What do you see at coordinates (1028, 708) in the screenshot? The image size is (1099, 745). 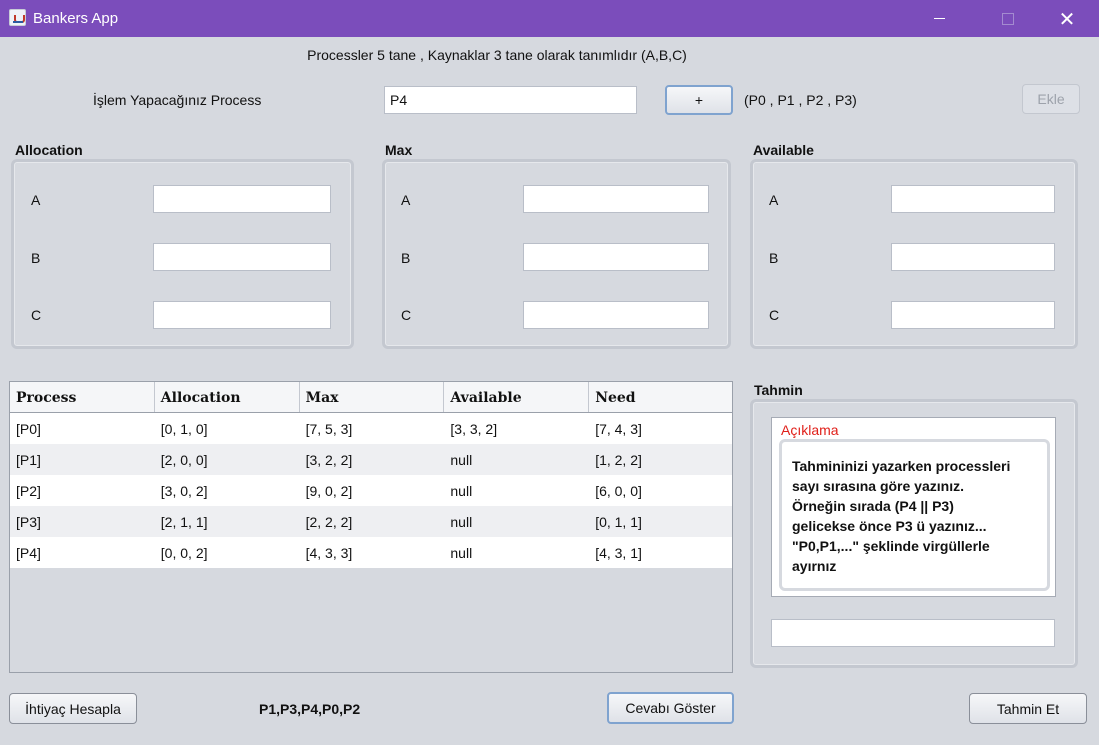 I see `guess-button: Tahmin Et` at bounding box center [1028, 708].